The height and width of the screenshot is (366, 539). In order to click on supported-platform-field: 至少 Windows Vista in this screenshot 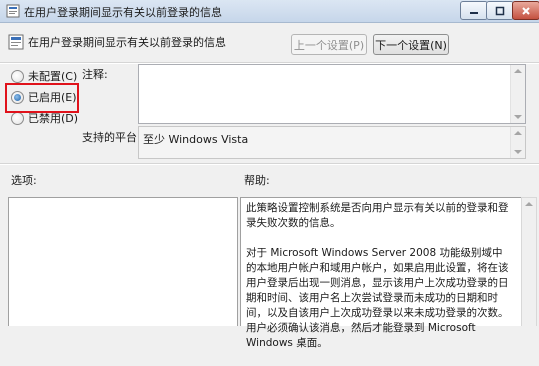, I will do `click(332, 142)`.